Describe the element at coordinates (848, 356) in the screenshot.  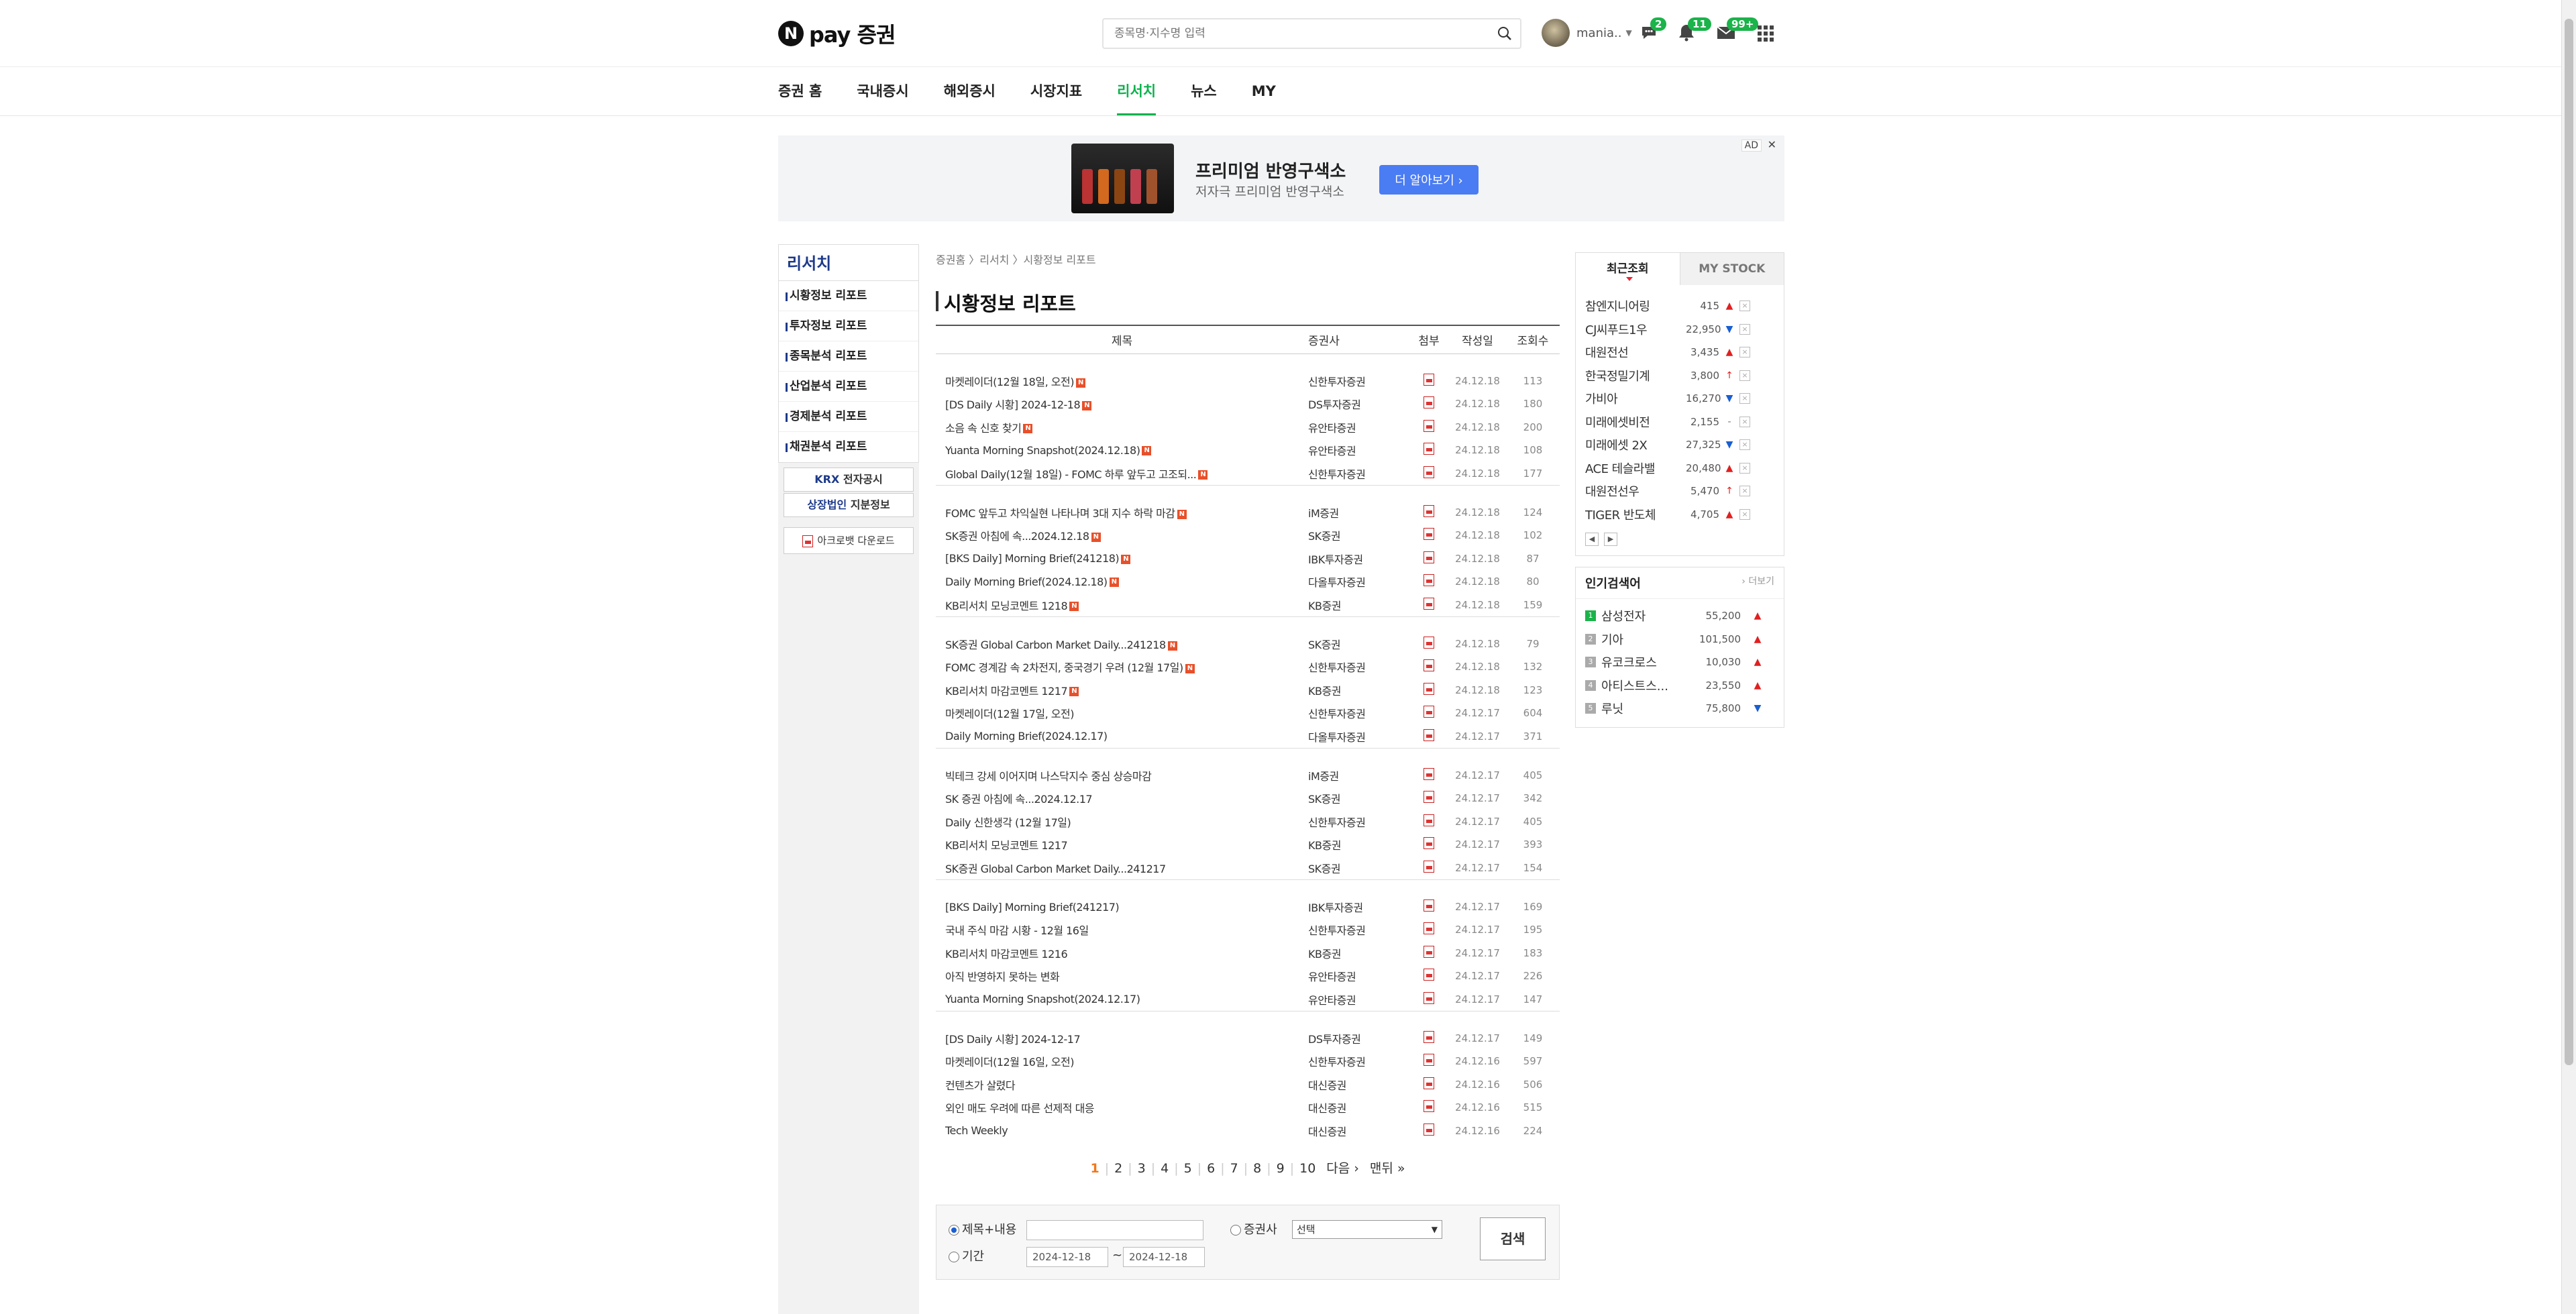
I see `menu-company-report: 종목분석 리포트` at that location.